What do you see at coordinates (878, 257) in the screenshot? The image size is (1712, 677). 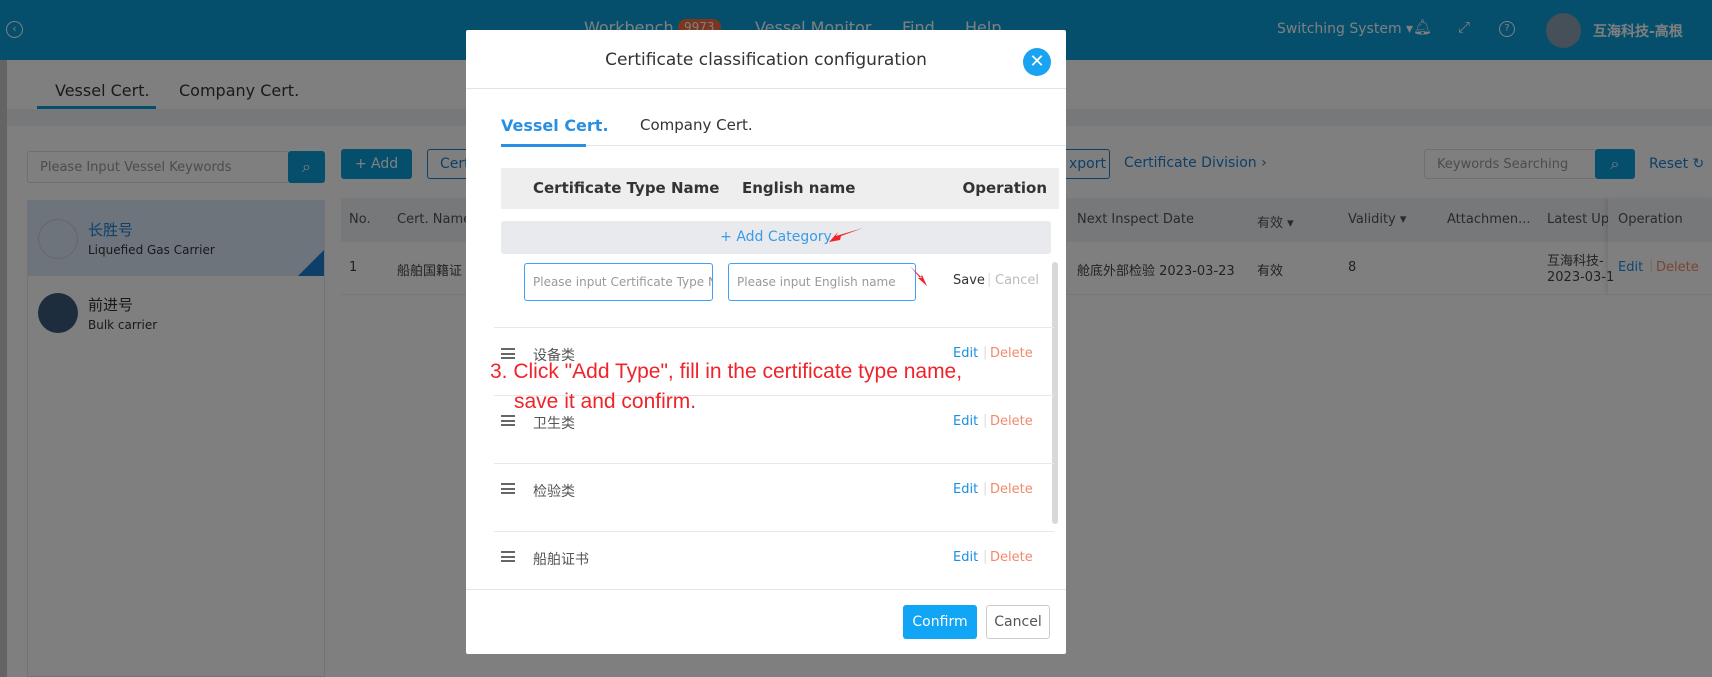 I see `annotation-arrows` at bounding box center [878, 257].